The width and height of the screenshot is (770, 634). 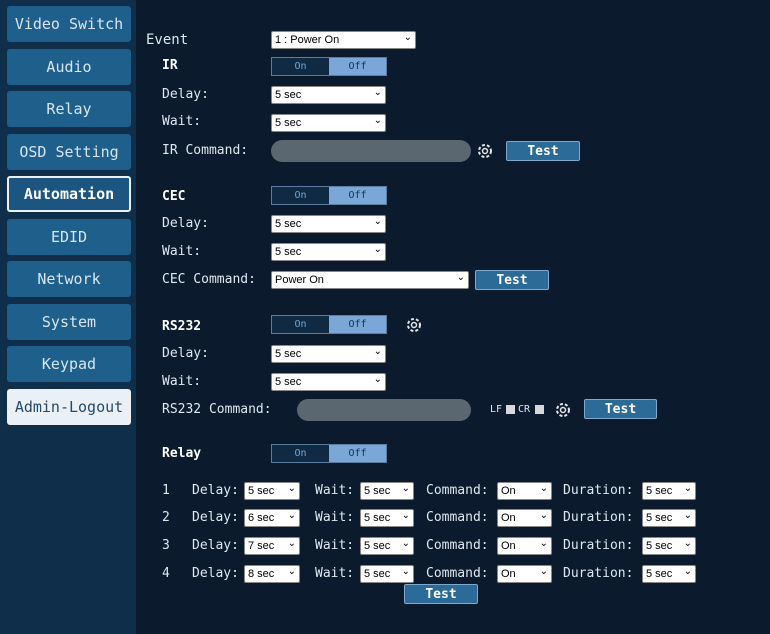 I want to click on lf-checkbox, so click(x=510, y=409).